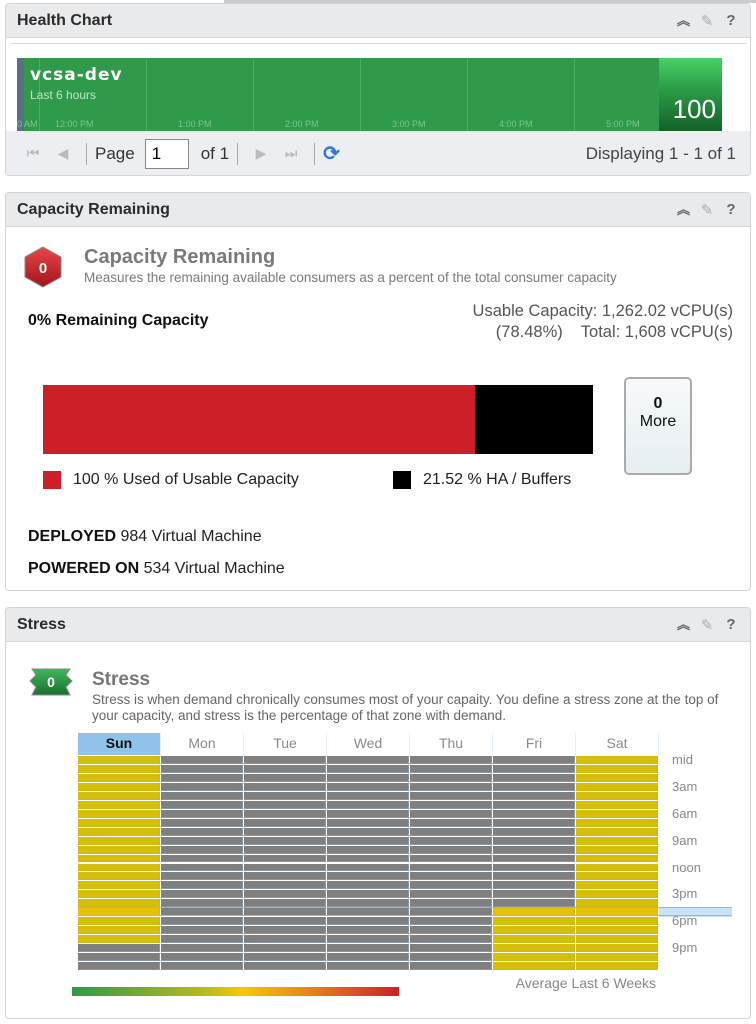 The image size is (756, 1024). What do you see at coordinates (261, 153) in the screenshot?
I see `next-page-icon: ▶` at bounding box center [261, 153].